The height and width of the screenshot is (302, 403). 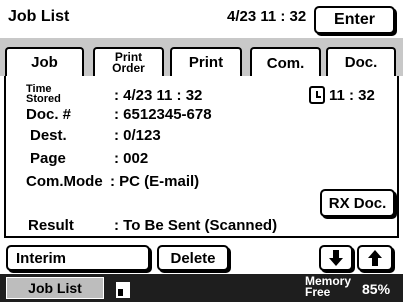 I want to click on tab-print-label: Print, so click(x=206, y=62).